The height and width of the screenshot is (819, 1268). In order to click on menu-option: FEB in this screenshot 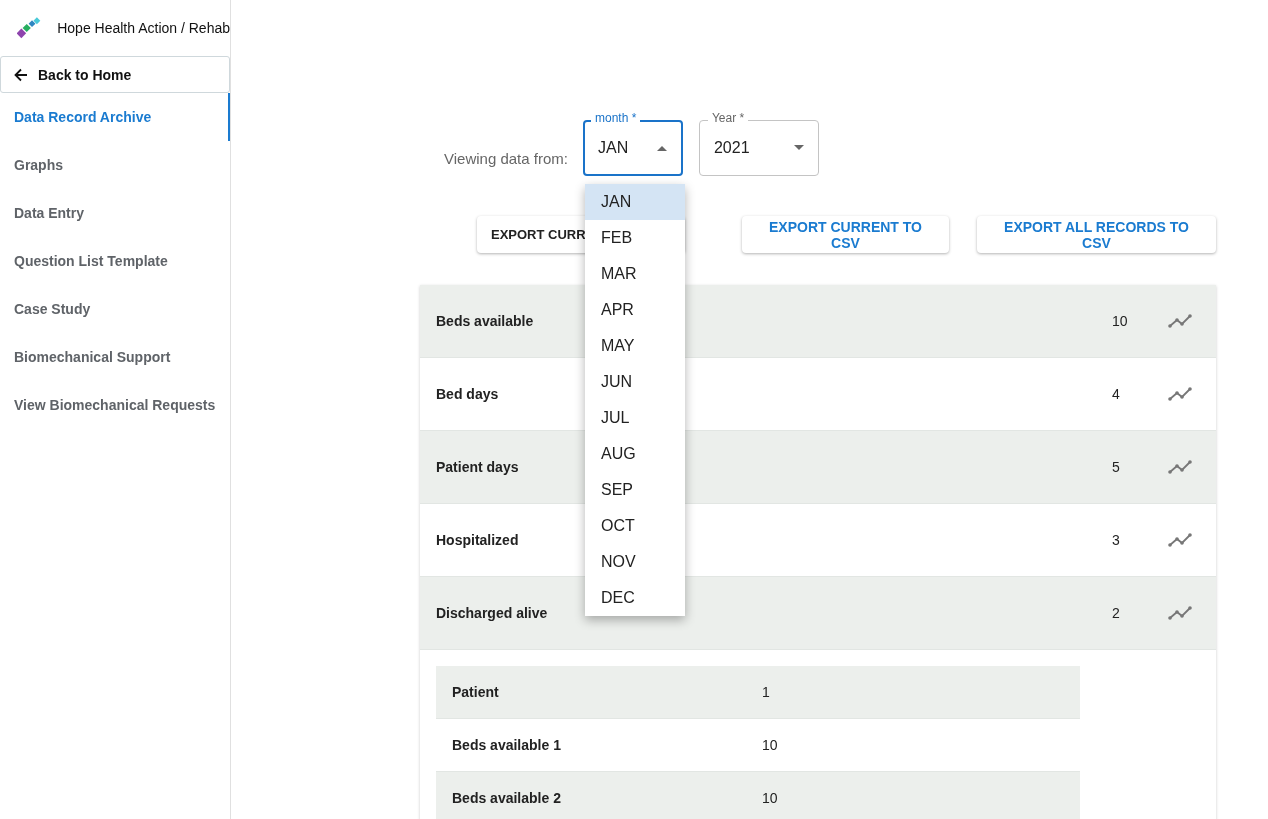, I will do `click(635, 238)`.